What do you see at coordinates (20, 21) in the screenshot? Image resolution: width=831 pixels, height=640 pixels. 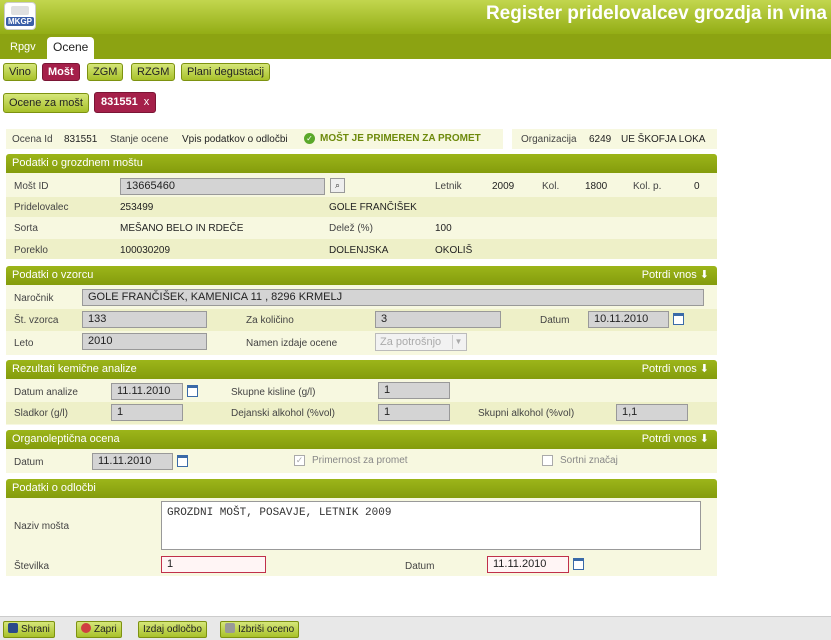 I see `logo-text: MKGP` at bounding box center [20, 21].